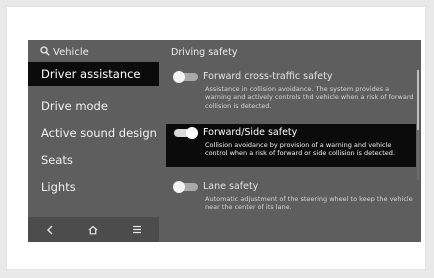 This screenshot has width=434, height=278. Describe the element at coordinates (71, 52) in the screenshot. I see `sidebar-title: Vehicle` at that location.